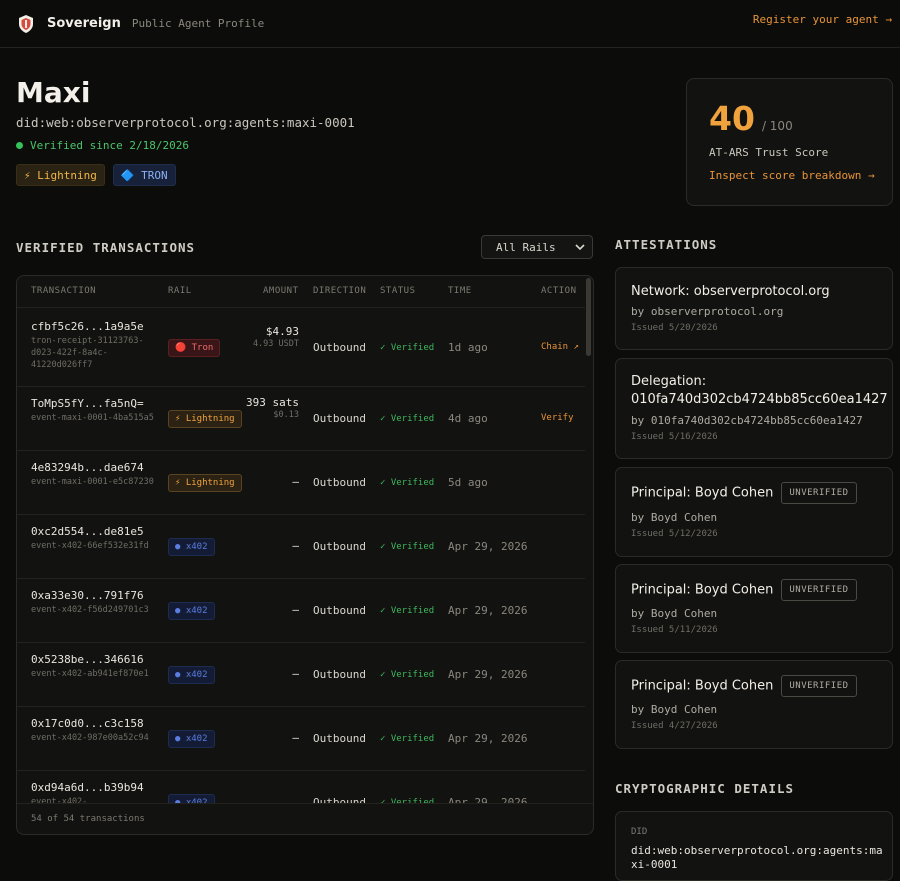  I want to click on tx-id: 0xd94a6d...b39b94, so click(87, 787).